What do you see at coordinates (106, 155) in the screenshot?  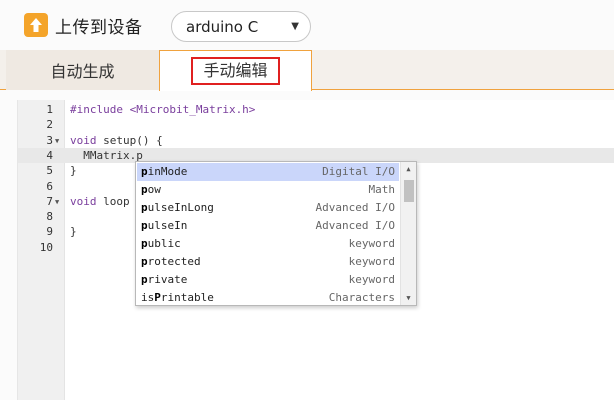 I see `code-text: MMatrix.p` at bounding box center [106, 155].